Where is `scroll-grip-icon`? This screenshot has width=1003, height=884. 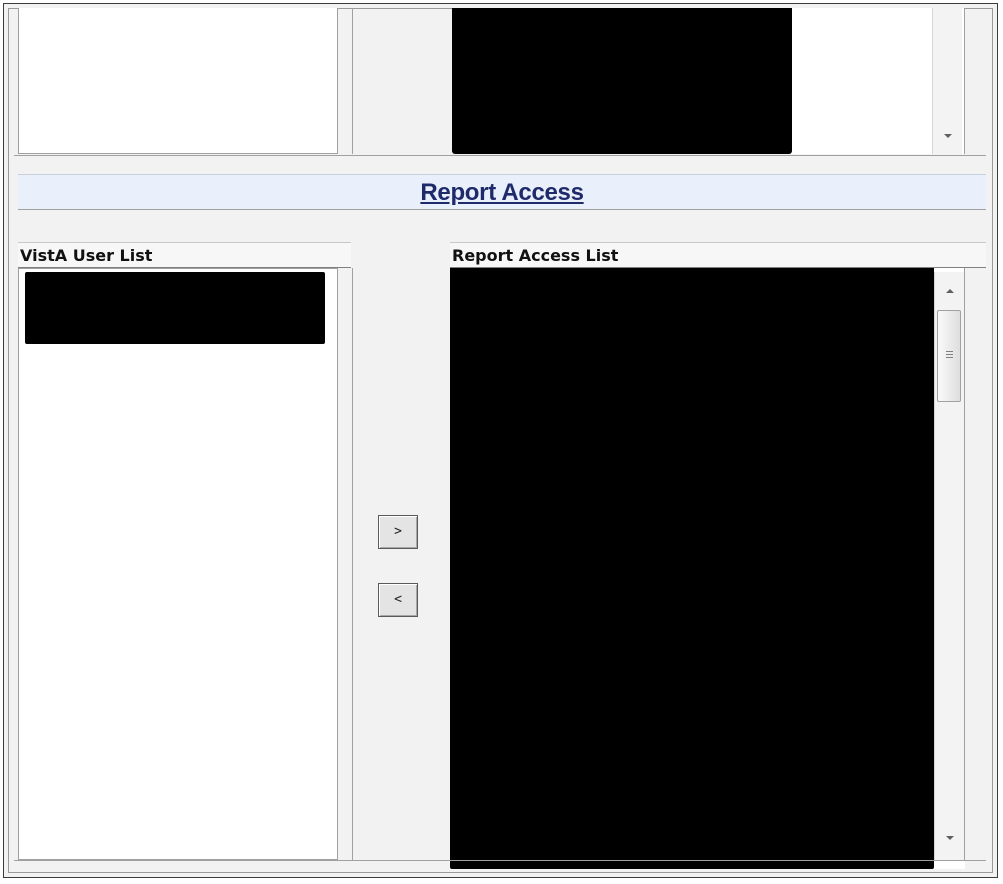
scroll-grip-icon is located at coordinates (949, 355).